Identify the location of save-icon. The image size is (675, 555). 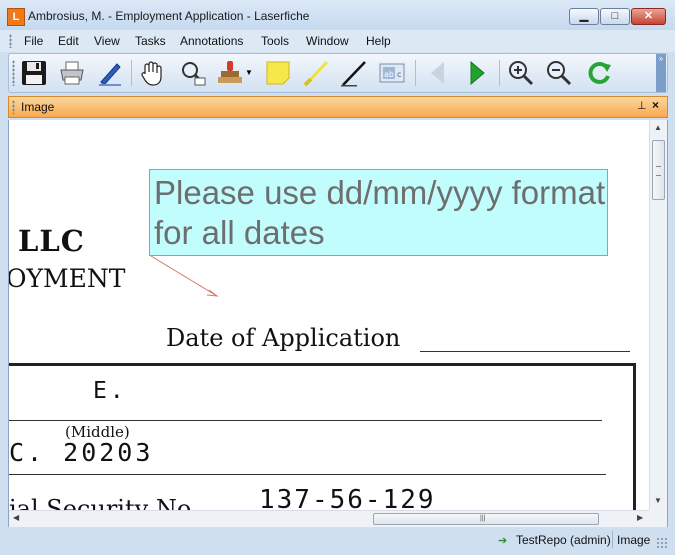
(34, 73).